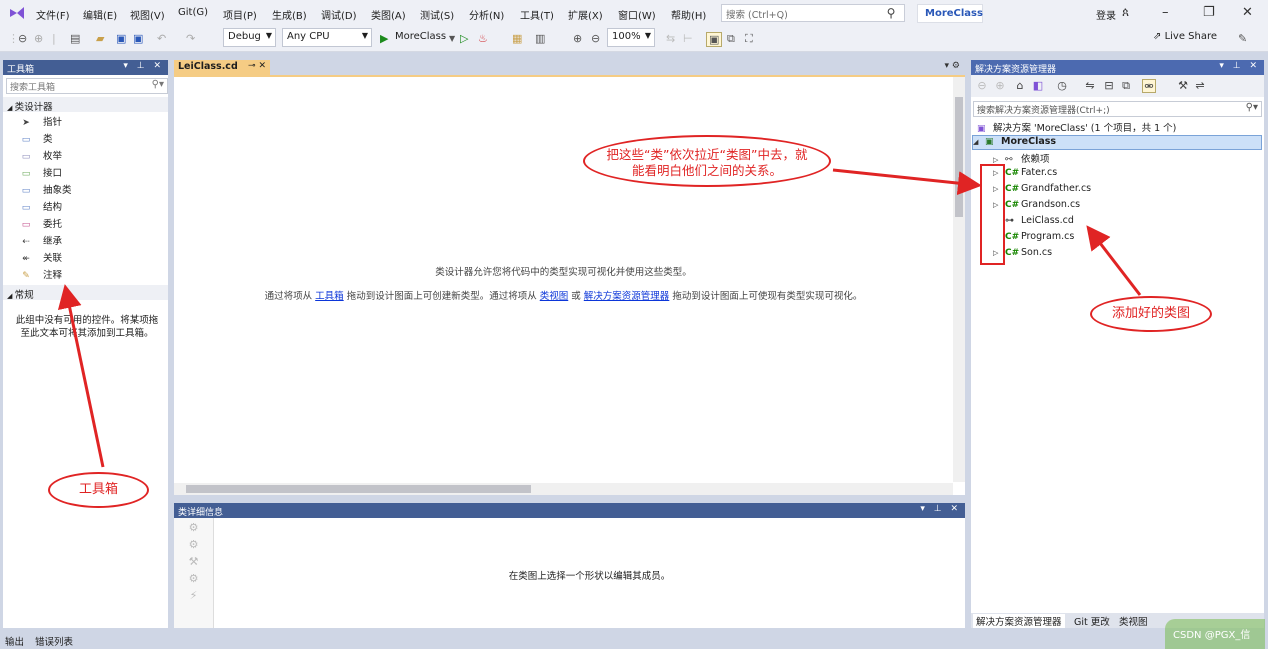 The height and width of the screenshot is (649, 1268). What do you see at coordinates (1200, 86) in the screenshot?
I see `settings-icon: ⇌` at bounding box center [1200, 86].